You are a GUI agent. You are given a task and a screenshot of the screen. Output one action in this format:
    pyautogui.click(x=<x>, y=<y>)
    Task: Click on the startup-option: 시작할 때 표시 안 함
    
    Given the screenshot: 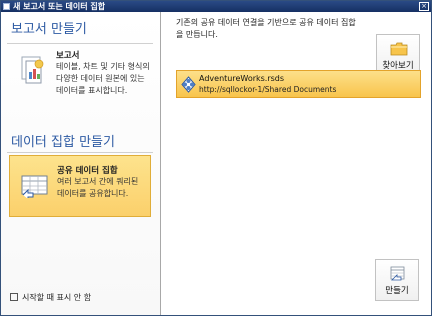 What is the action you would take?
    pyautogui.click(x=50, y=297)
    